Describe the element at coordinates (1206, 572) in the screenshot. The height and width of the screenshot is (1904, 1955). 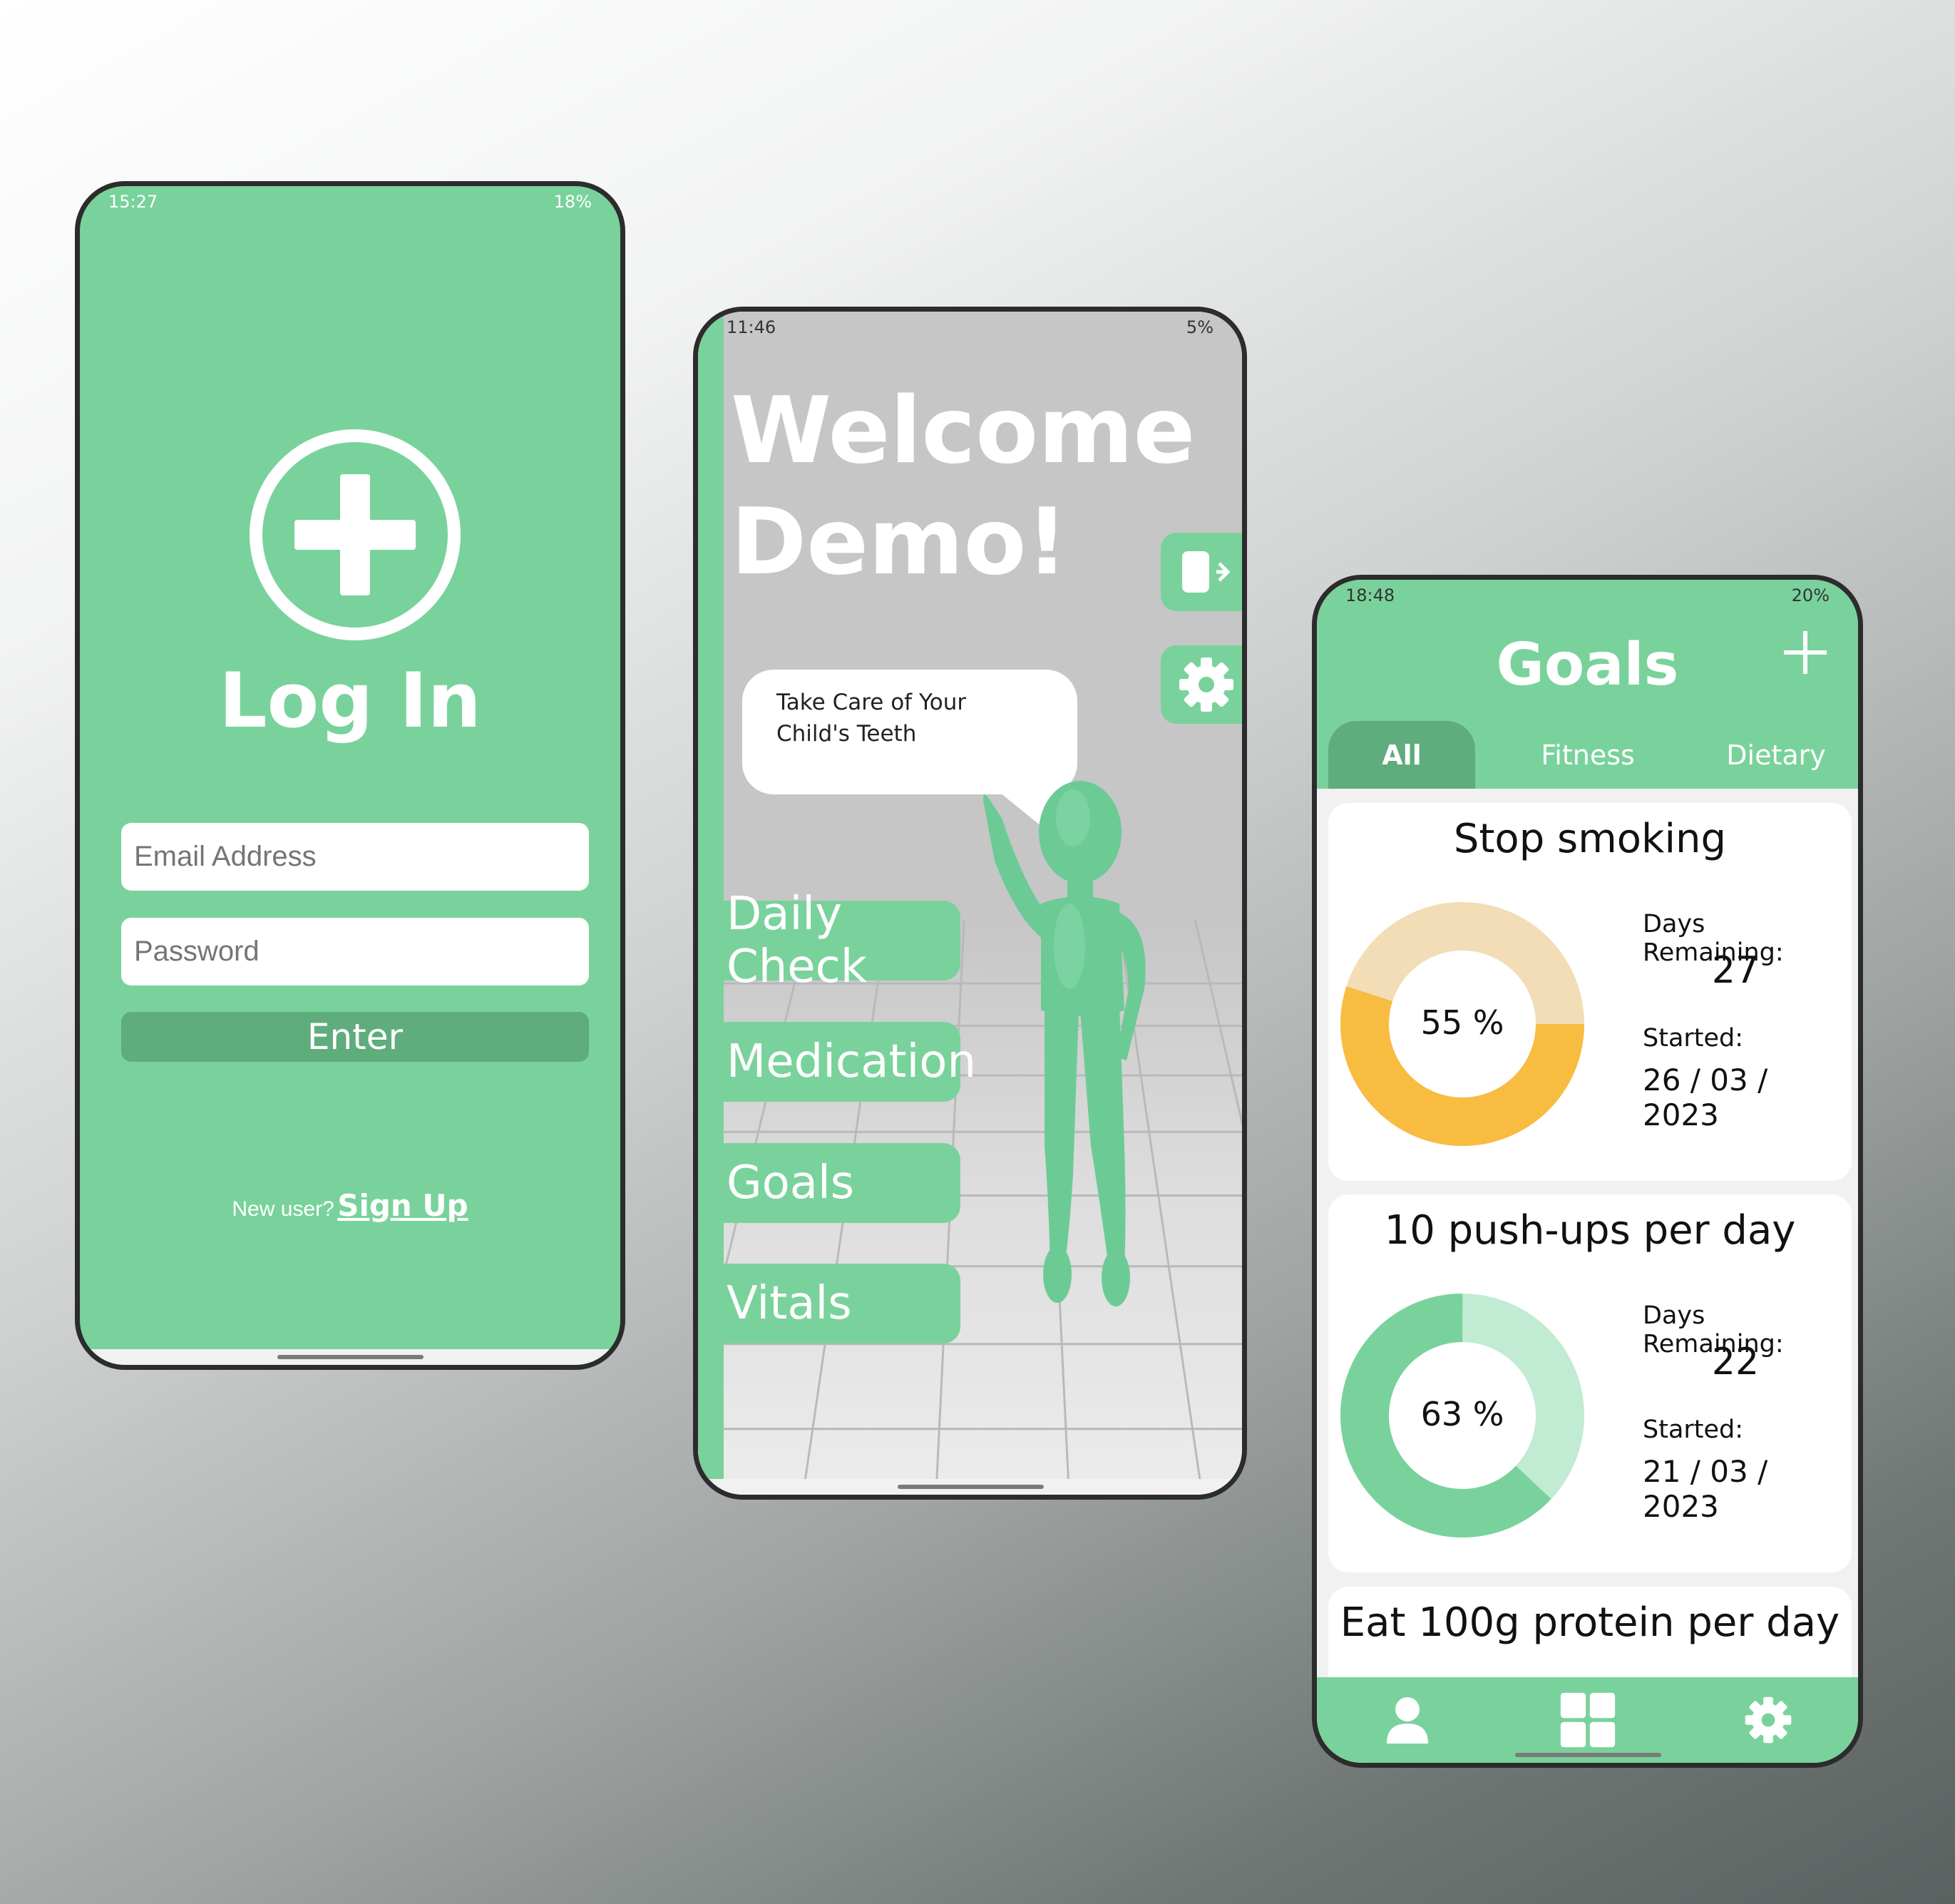
I see `logout-icon` at that location.